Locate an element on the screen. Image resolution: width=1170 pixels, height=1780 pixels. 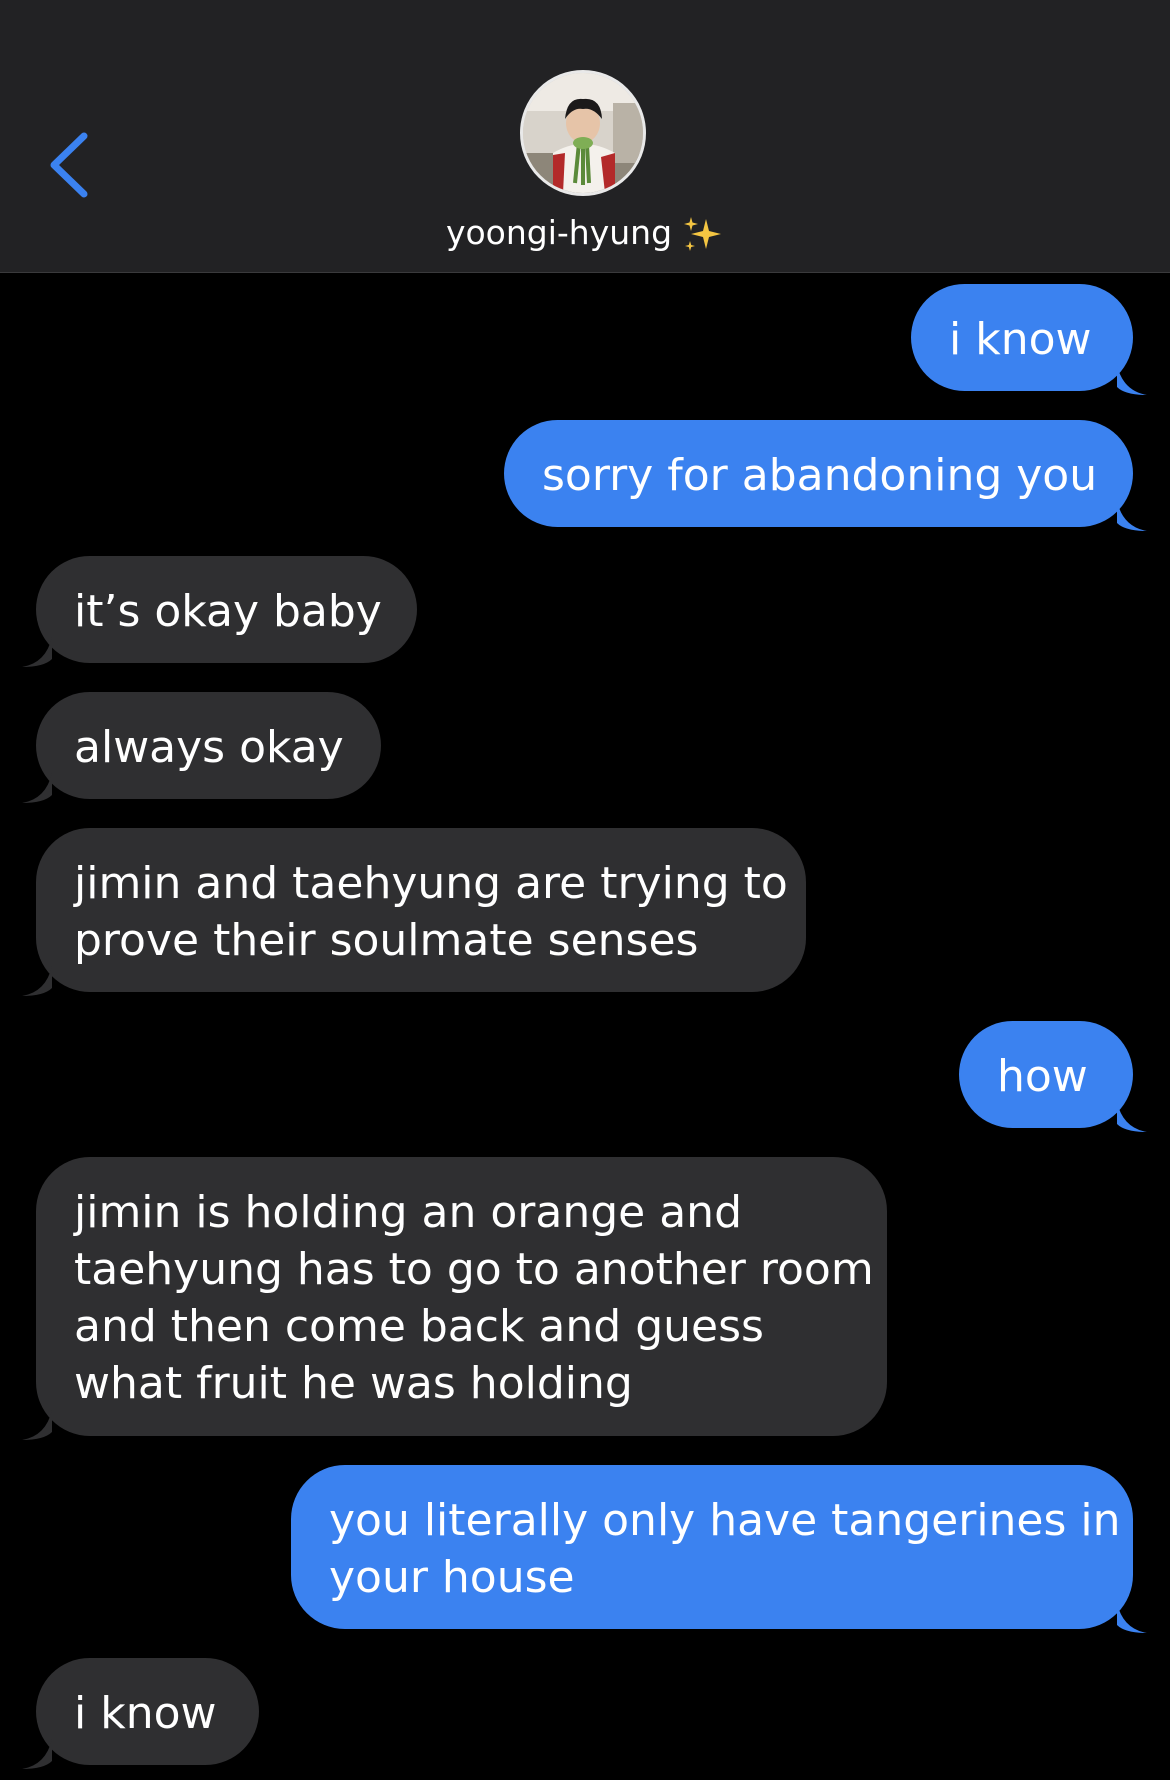
message-bubble-incoming: always okay is located at coordinates (201, 747).